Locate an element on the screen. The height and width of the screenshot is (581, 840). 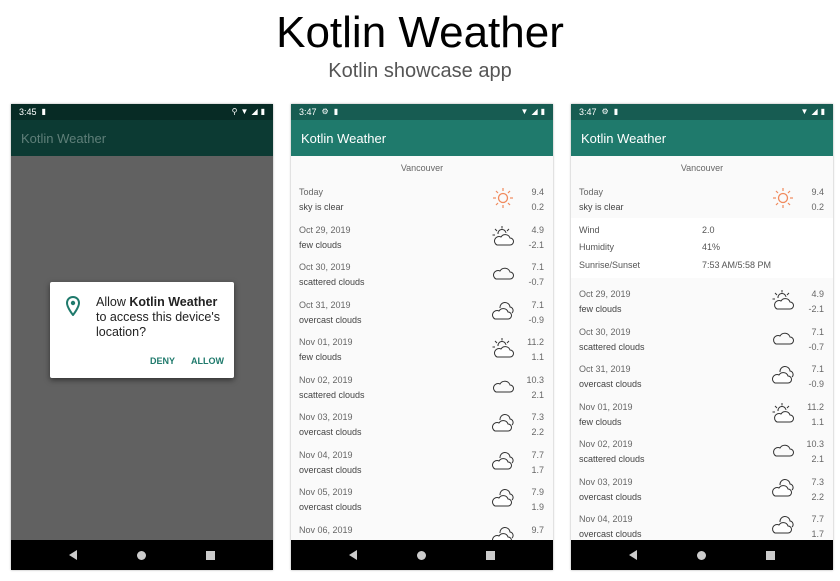
row-max-temp: 11.2 is located at coordinates (535, 342).